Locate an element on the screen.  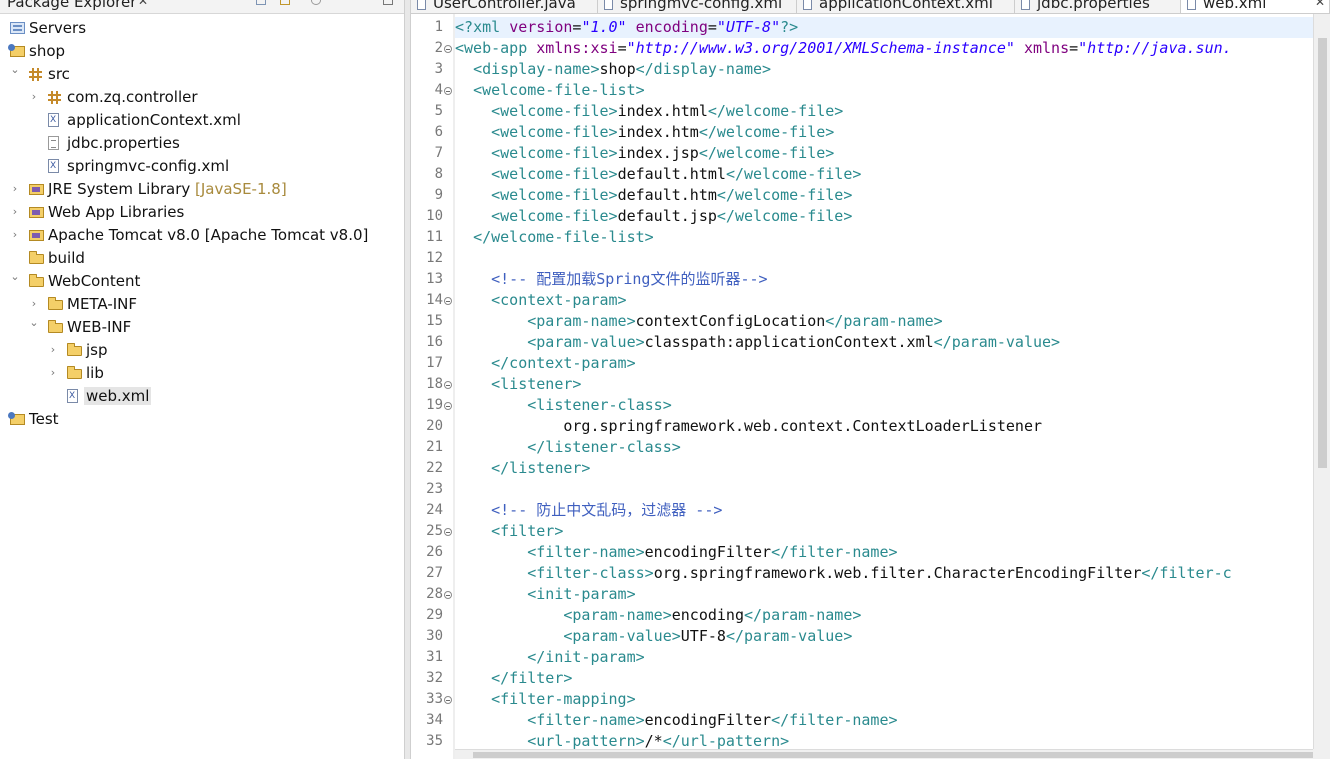
line-number: 18 is located at coordinates (434, 384).